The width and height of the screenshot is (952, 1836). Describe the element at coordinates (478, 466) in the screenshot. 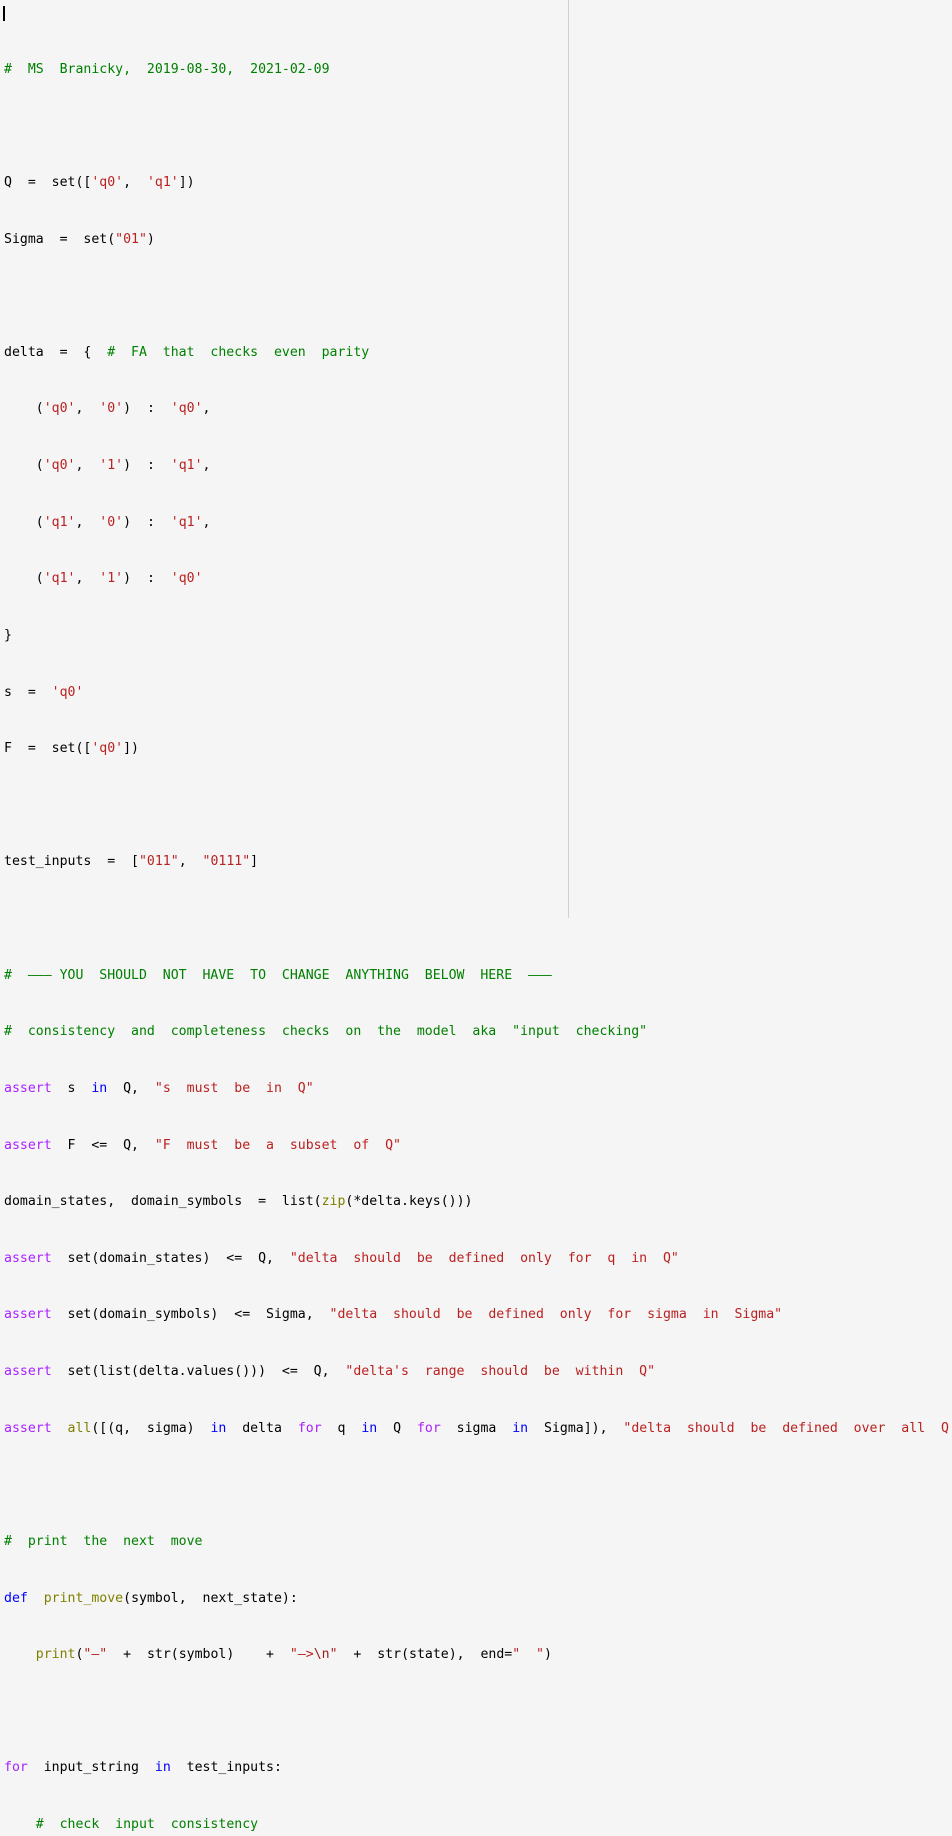

I see `code-line-8: ('q0', '1') : 'q1',` at that location.